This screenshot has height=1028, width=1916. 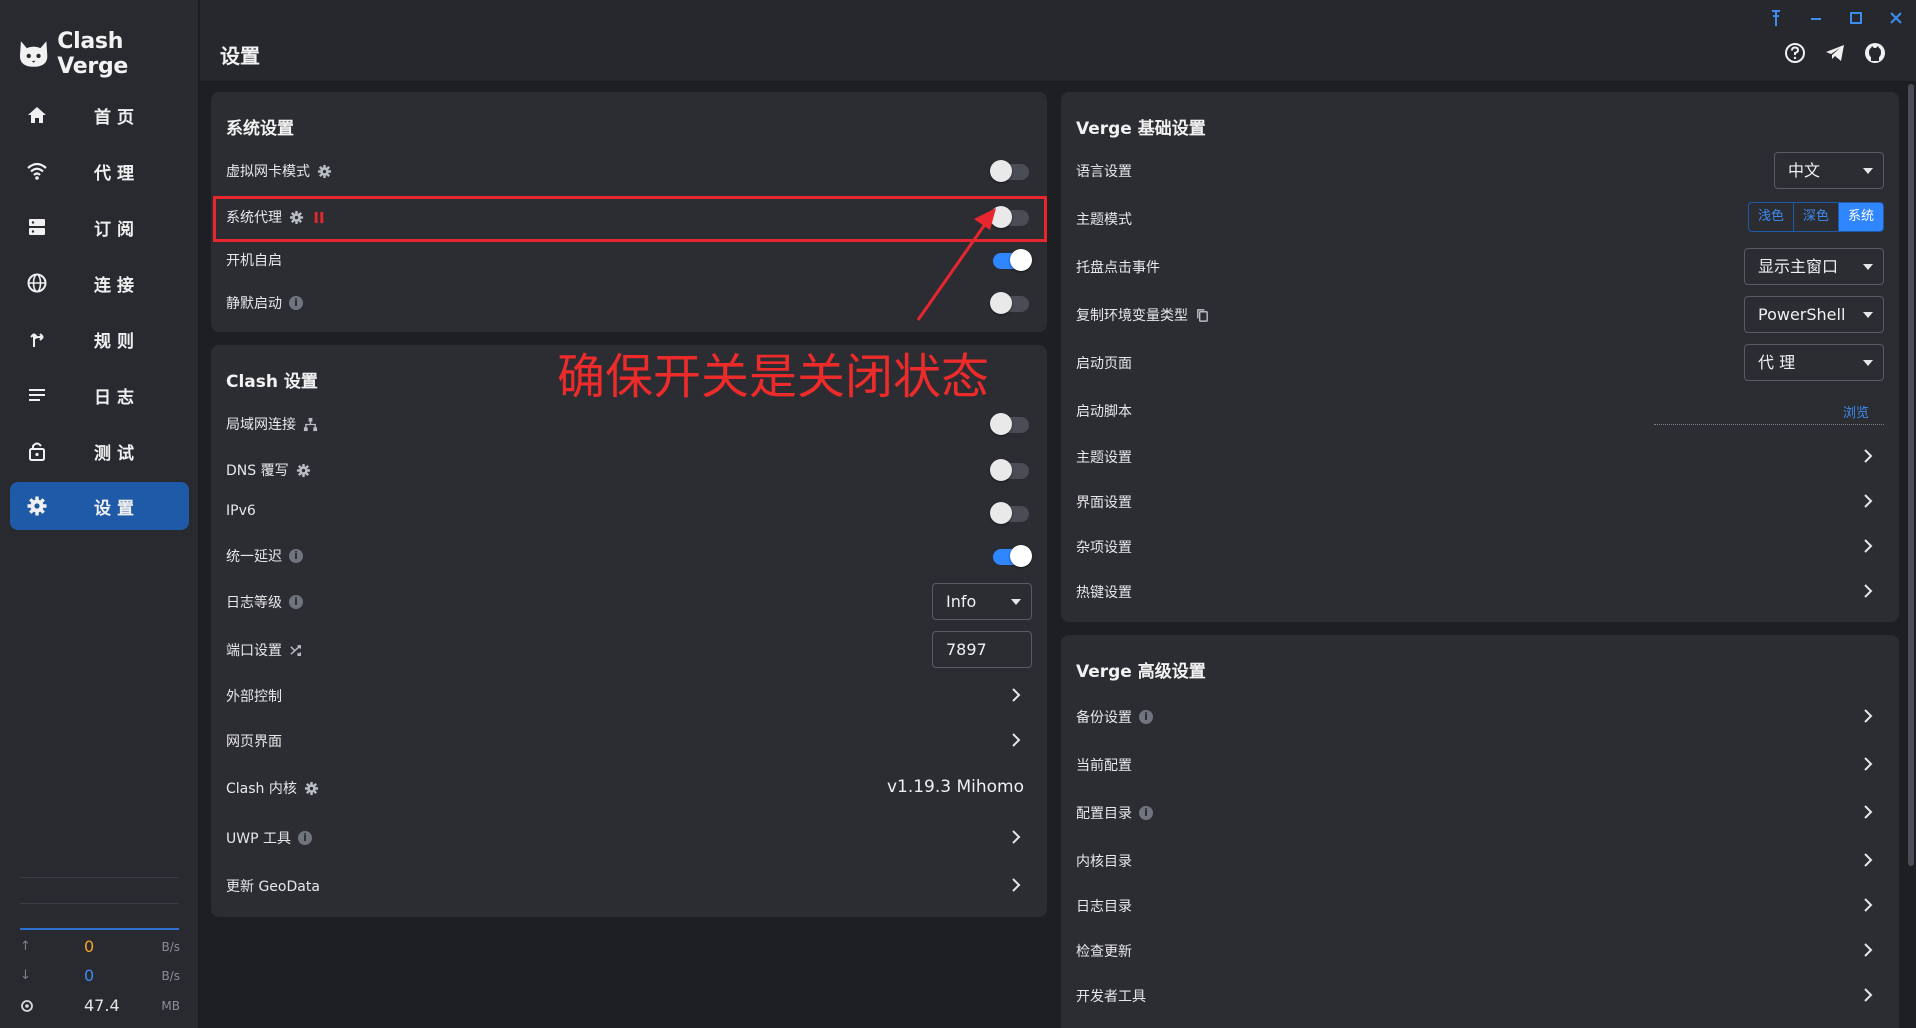 I want to click on nav-item-logs: 日志, so click(x=99, y=395).